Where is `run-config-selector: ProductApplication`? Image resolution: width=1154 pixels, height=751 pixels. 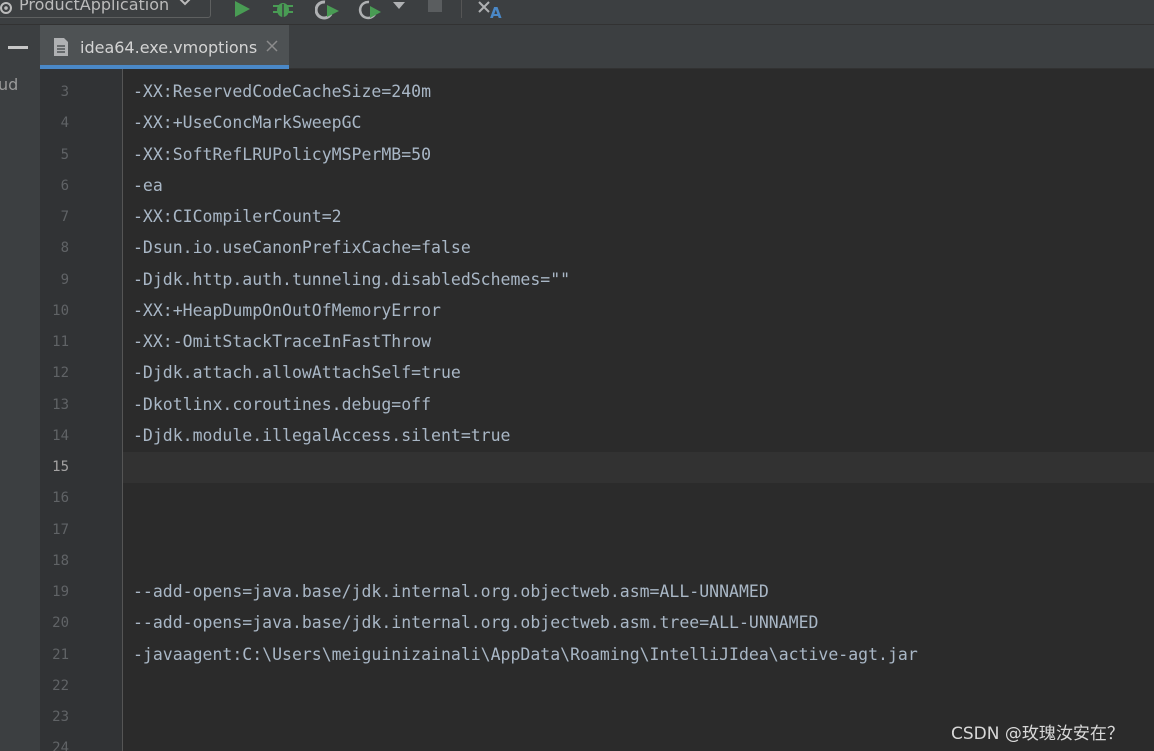 run-config-selector: ProductApplication is located at coordinates (105, 9).